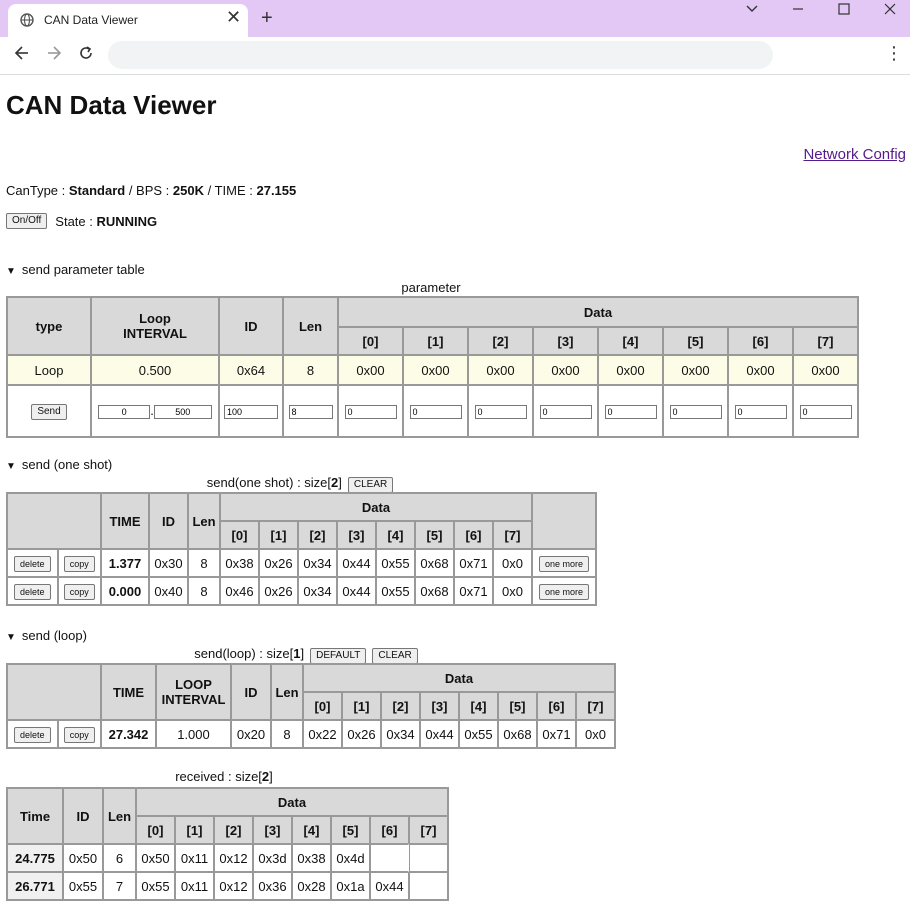 Image resolution: width=910 pixels, height=915 pixels. What do you see at coordinates (83, 269) in the screenshot?
I see `param-summary-label: send parameter table` at bounding box center [83, 269].